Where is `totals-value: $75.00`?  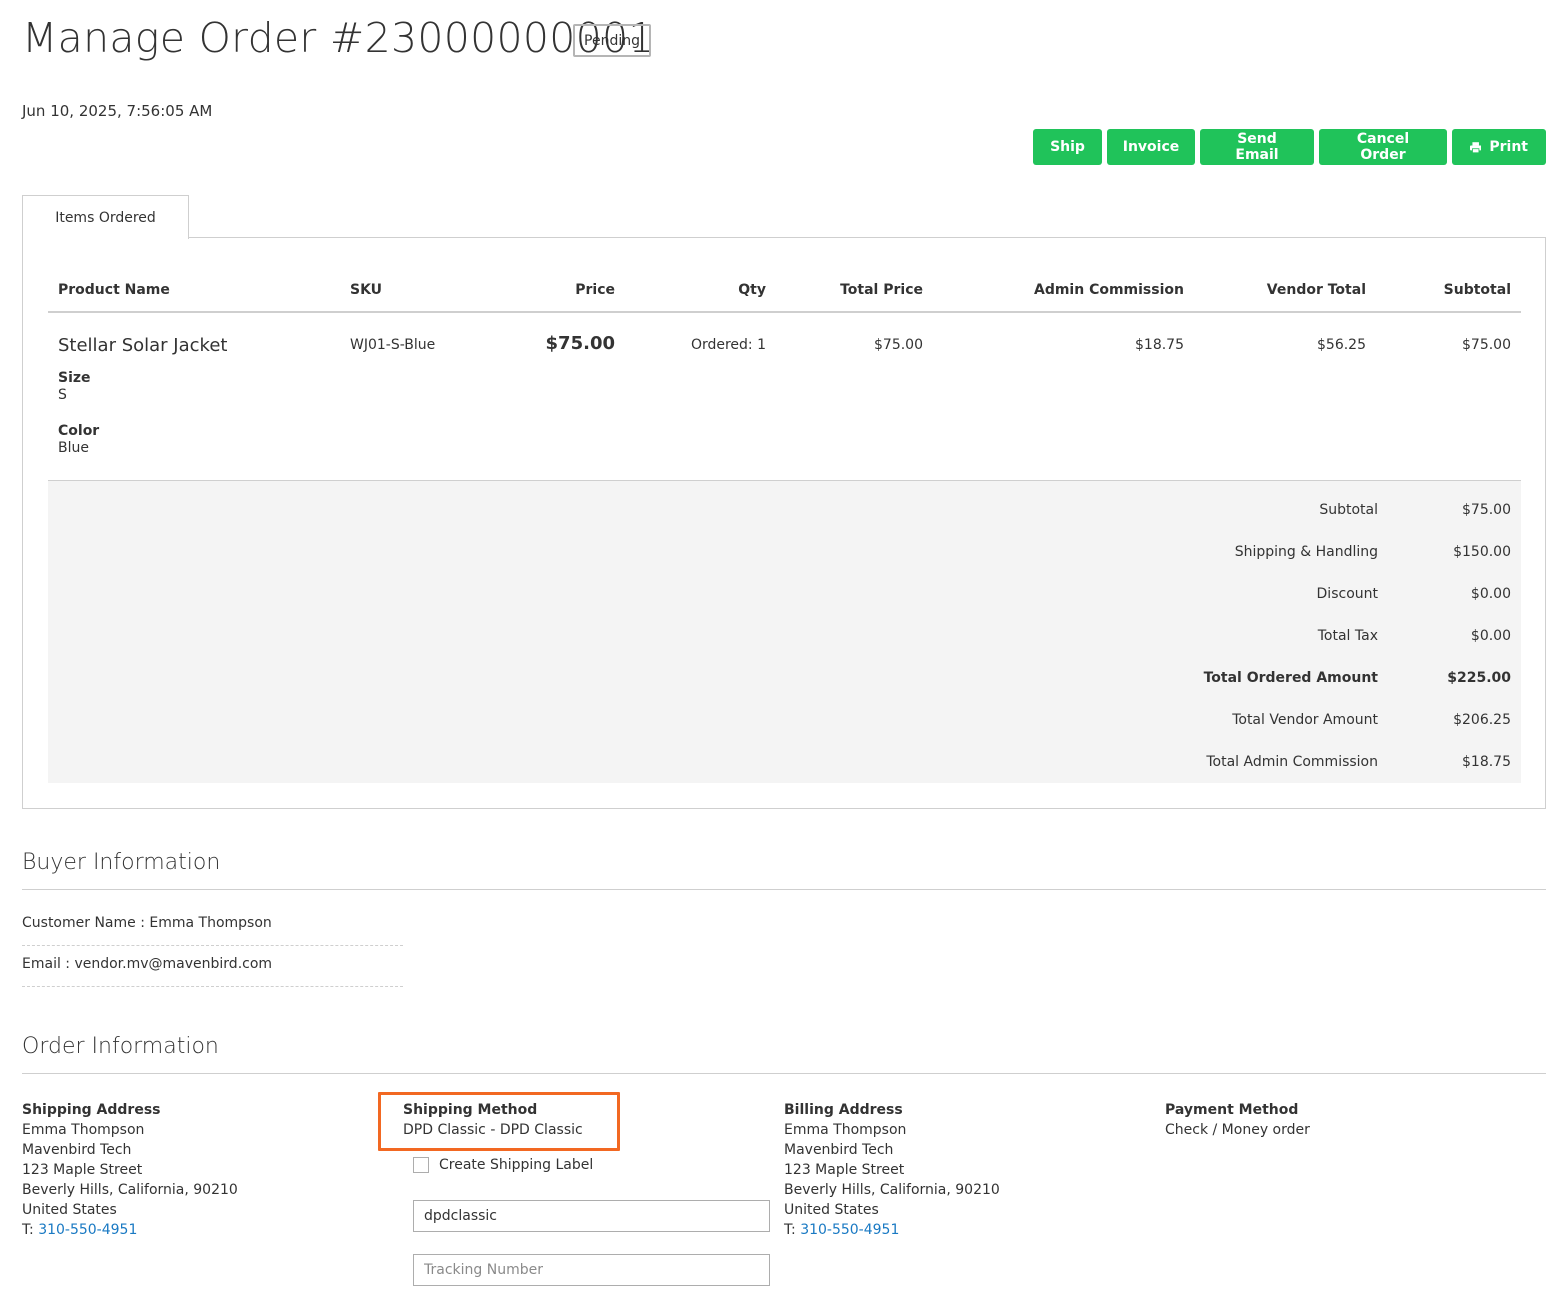
totals-value: $75.00 is located at coordinates (1486, 510).